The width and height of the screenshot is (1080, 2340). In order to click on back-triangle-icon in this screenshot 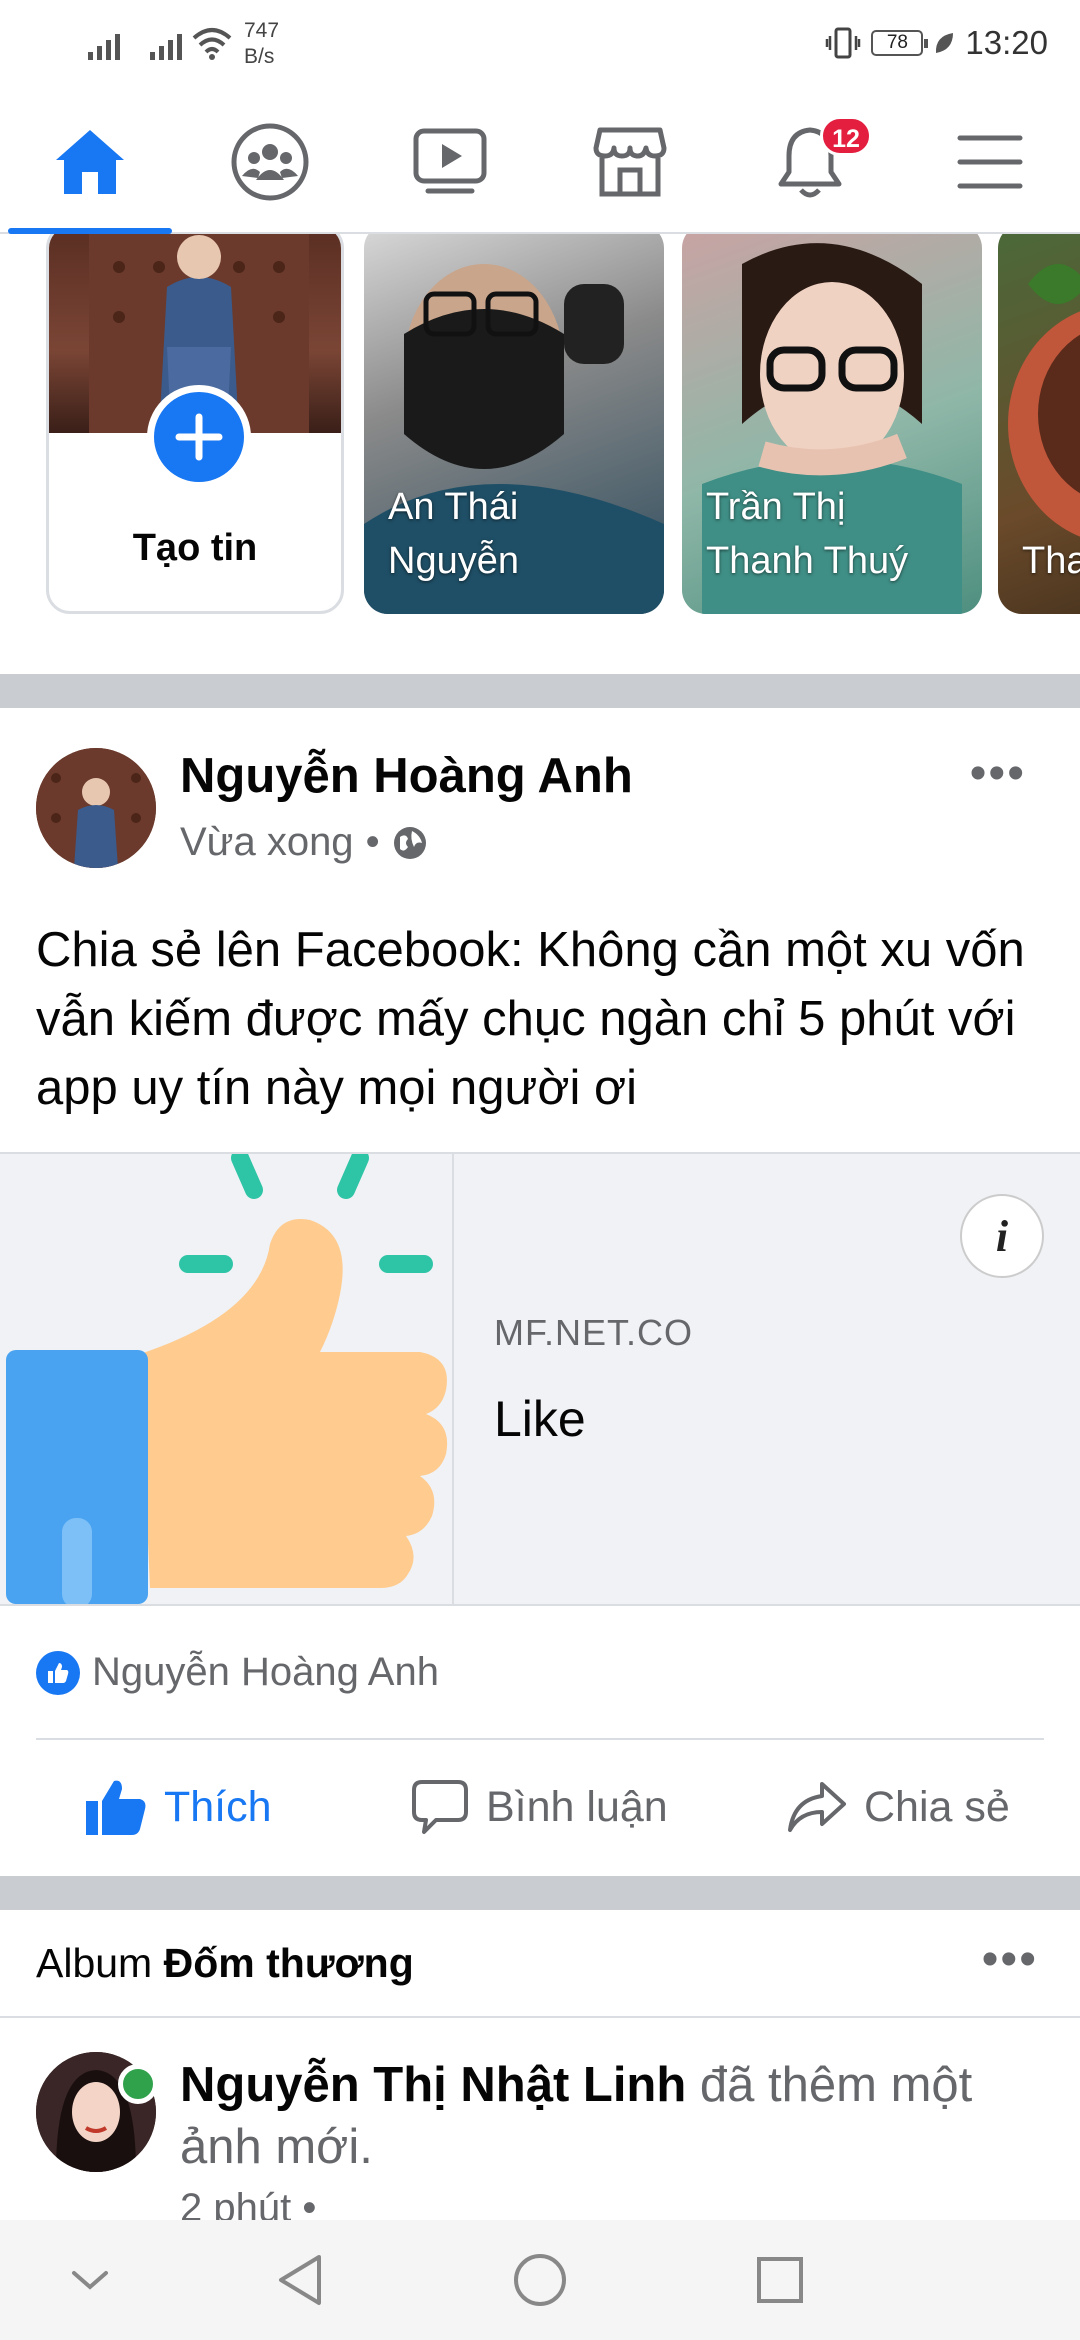, I will do `click(300, 2280)`.